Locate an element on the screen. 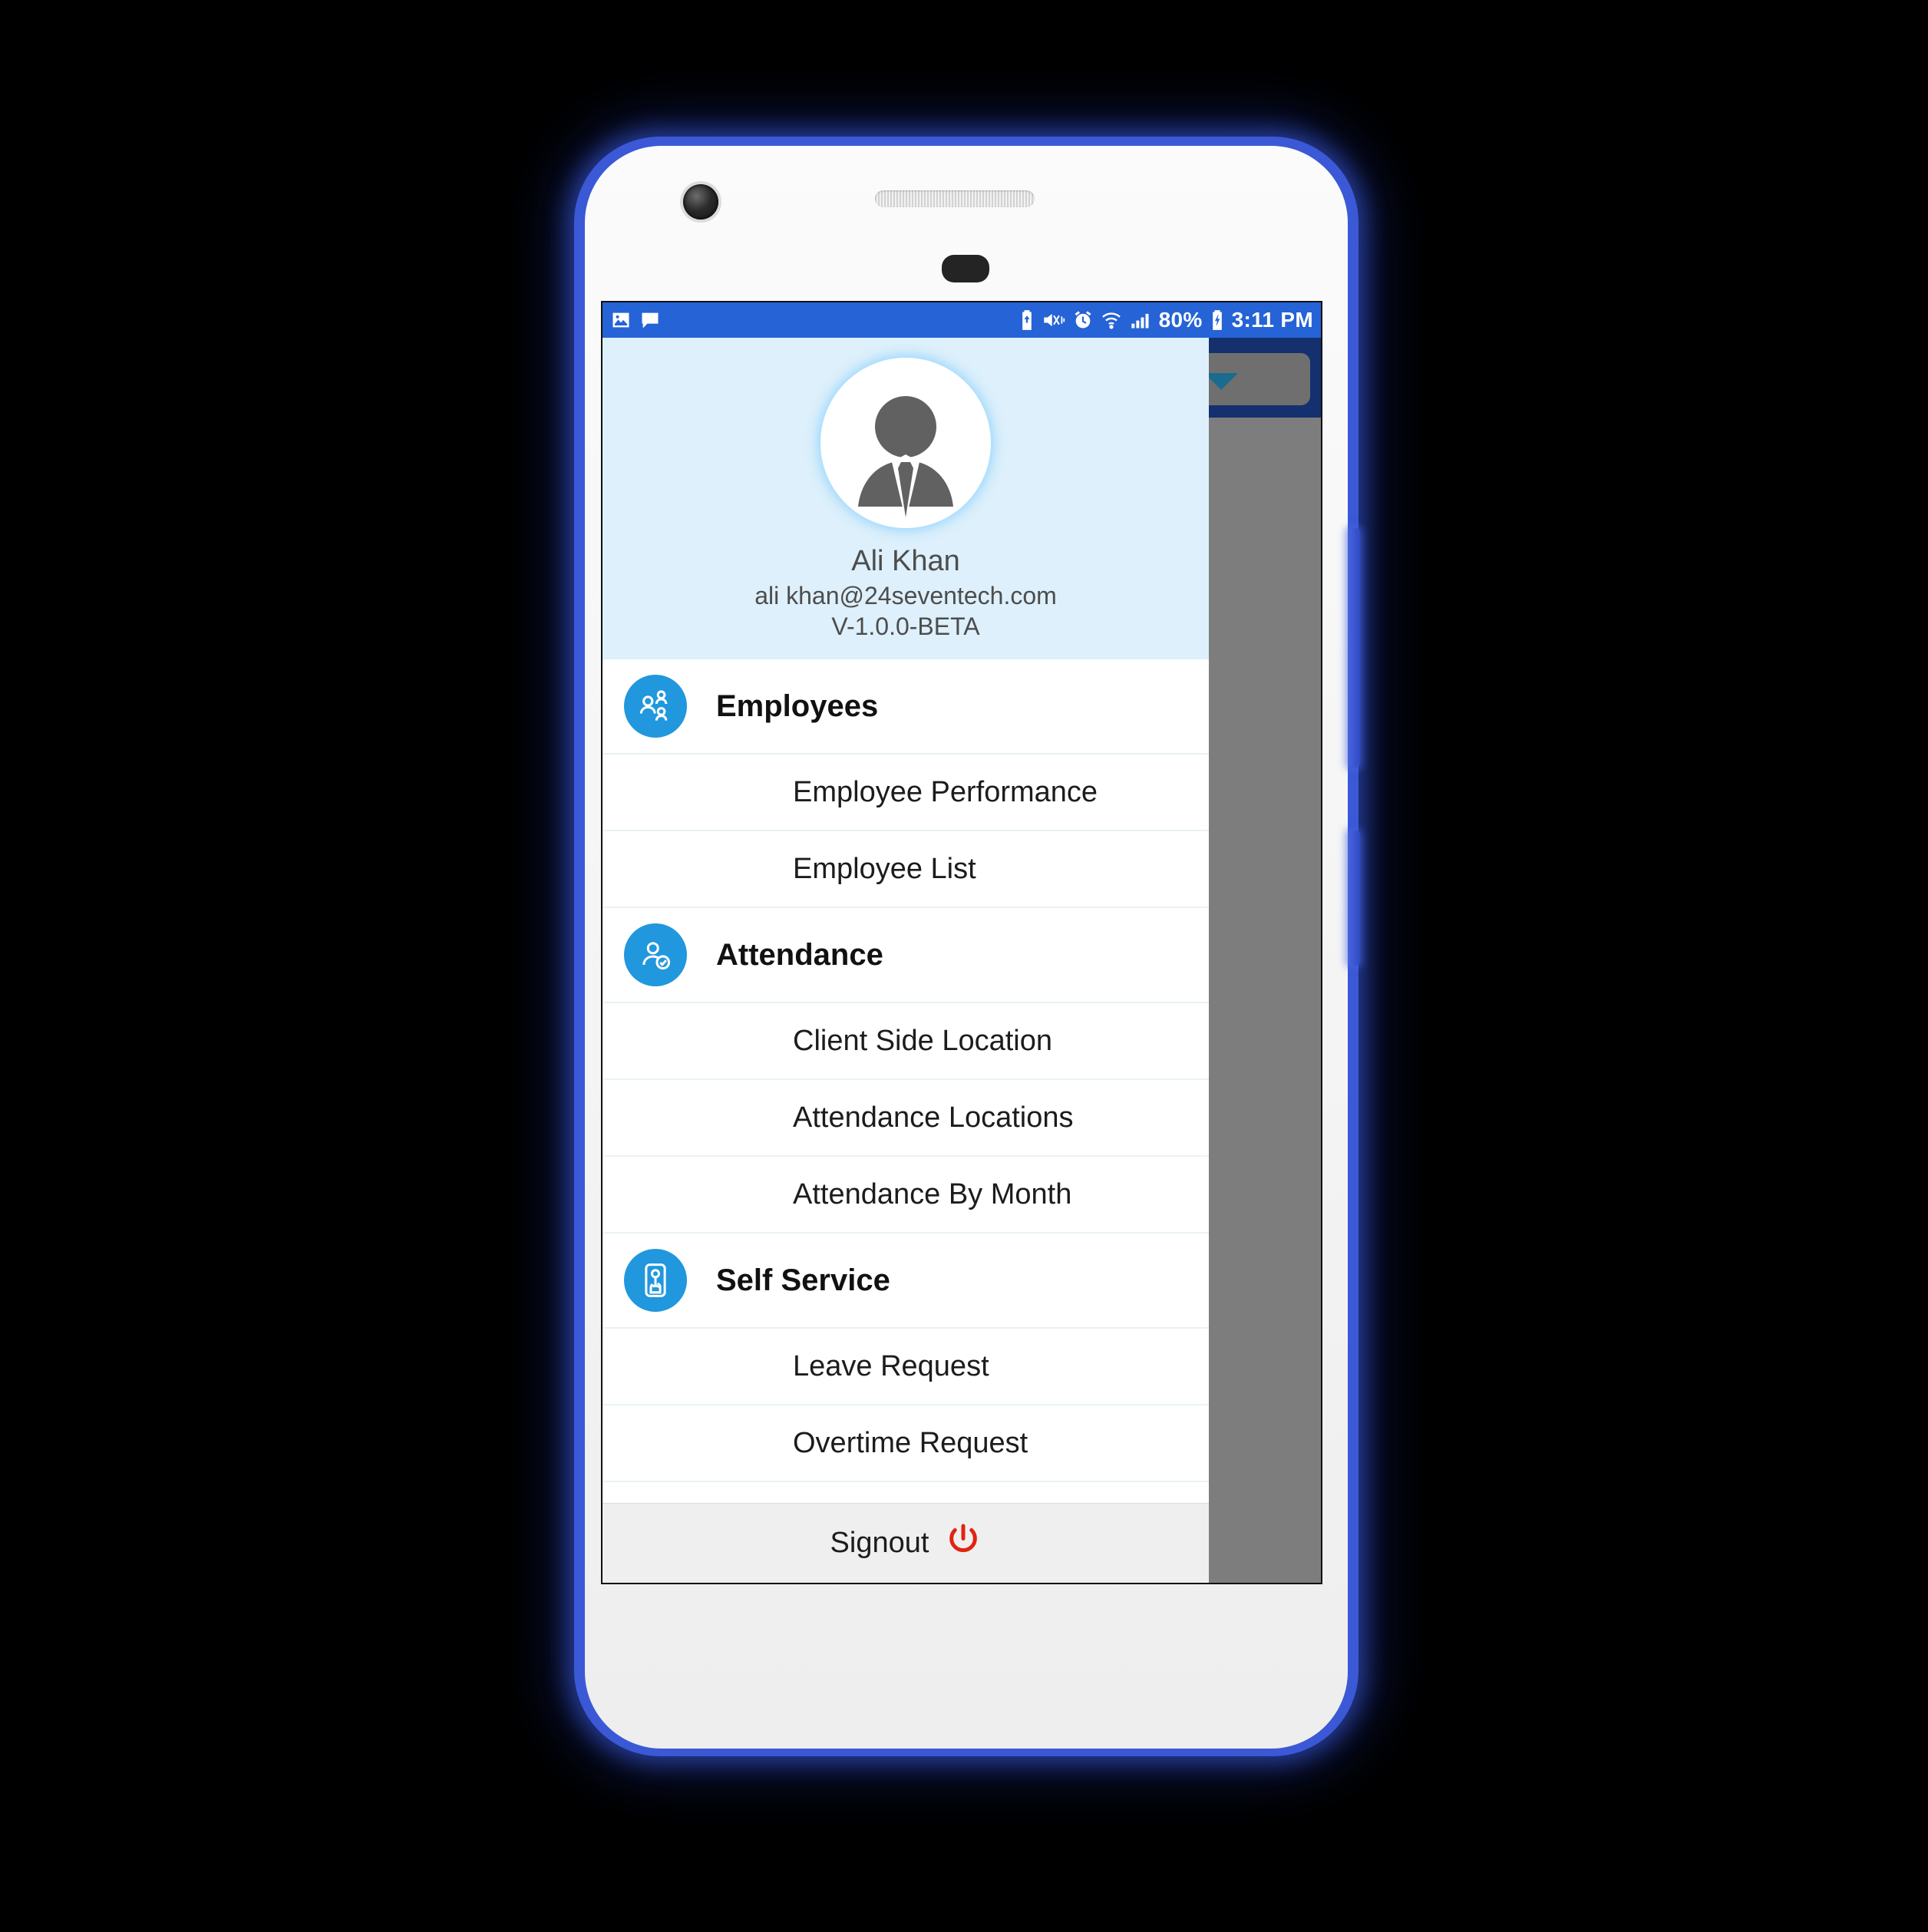 The height and width of the screenshot is (1932, 1928). sidebar-section-label: Employees is located at coordinates (798, 706).